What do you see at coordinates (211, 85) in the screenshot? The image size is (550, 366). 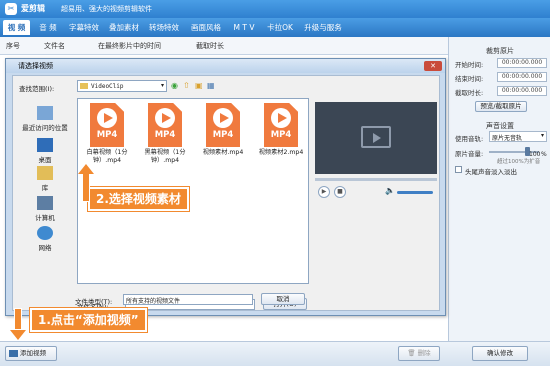 I see `view-menu-icon: ▦` at bounding box center [211, 85].